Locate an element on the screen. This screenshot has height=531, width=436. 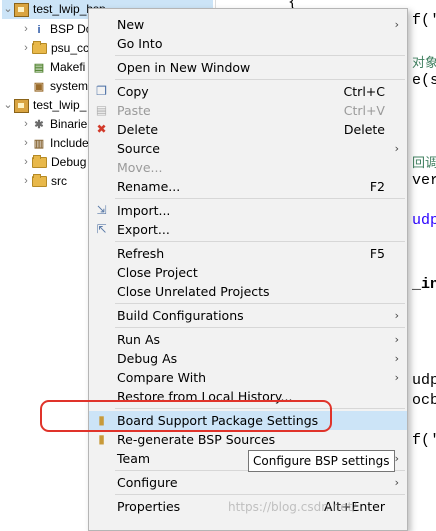
tree-item-label: Makefi is located at coordinates (68, 67).